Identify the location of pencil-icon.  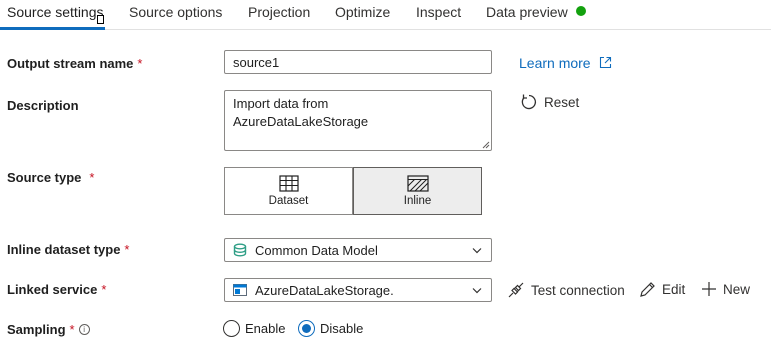
(647, 289).